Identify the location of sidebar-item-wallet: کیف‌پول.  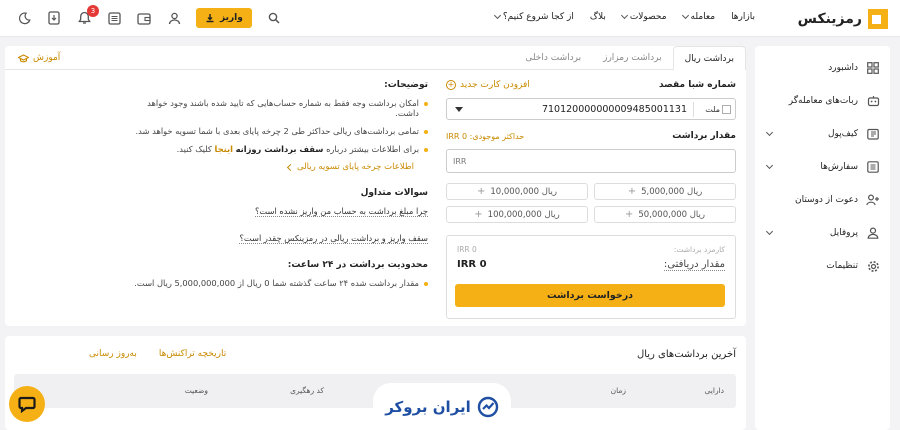
(822, 134).